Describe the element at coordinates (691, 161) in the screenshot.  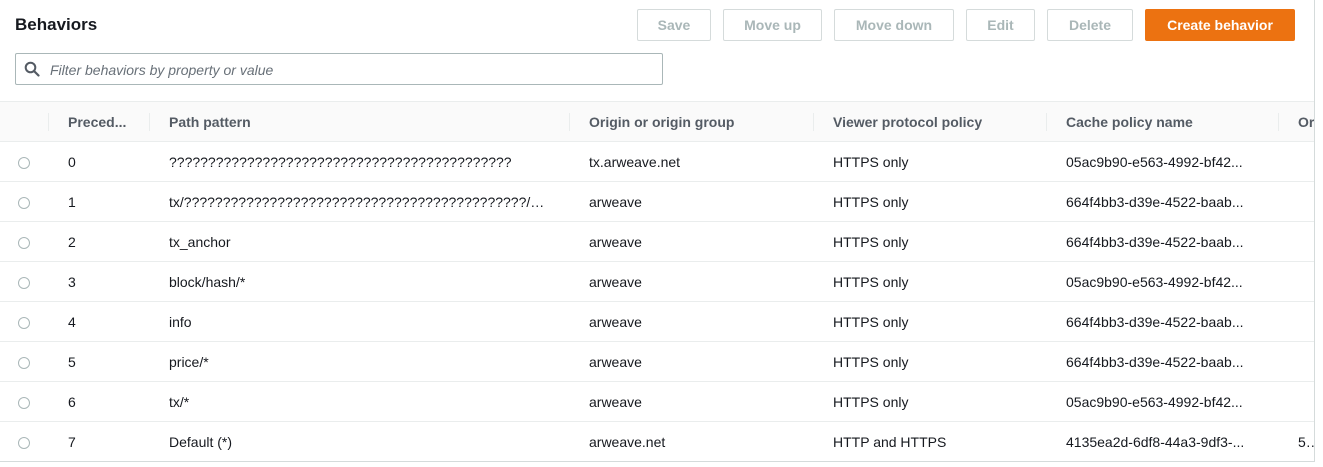
I see `cell-origin: tx.arweave.net` at that location.